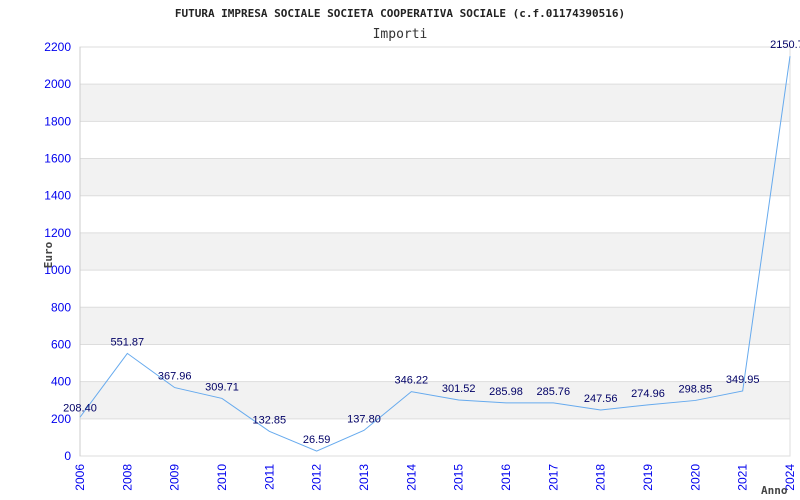 The width and height of the screenshot is (800, 500). I want to click on x-tick-label: 2020, so click(695, 477).